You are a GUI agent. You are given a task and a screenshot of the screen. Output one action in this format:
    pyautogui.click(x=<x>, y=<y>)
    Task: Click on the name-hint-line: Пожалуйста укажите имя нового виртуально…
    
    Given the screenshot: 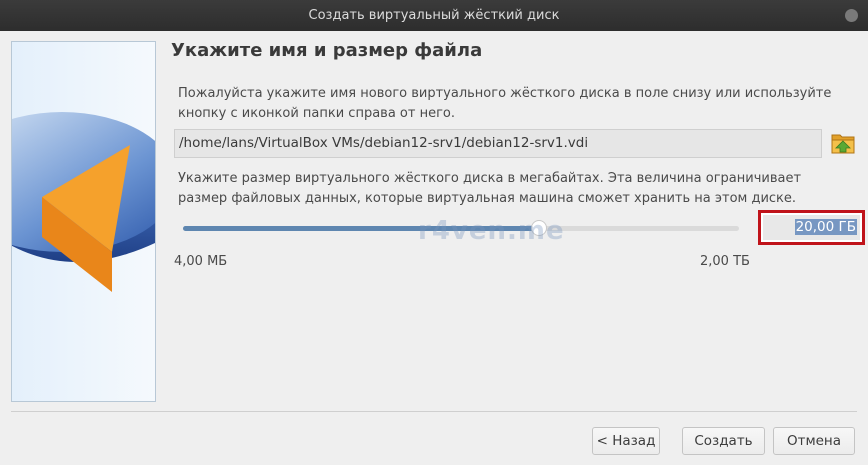 What is the action you would take?
    pyautogui.click(x=505, y=93)
    